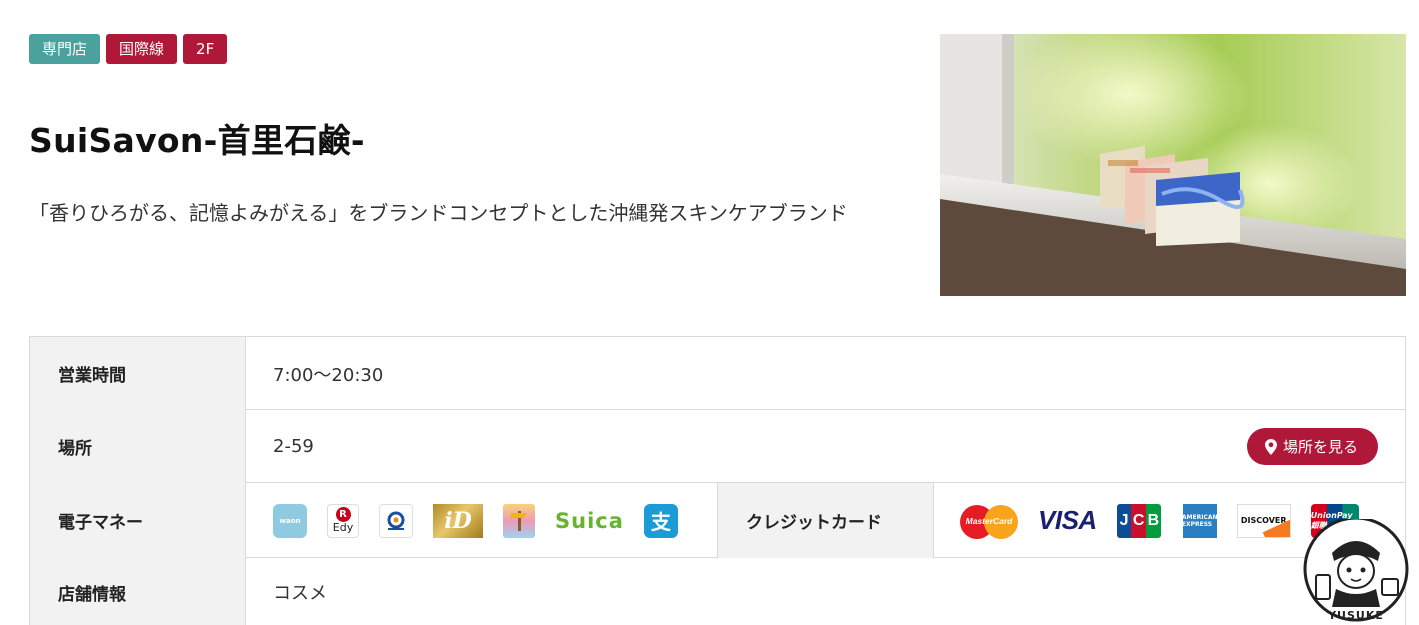 The width and height of the screenshot is (1419, 625). Describe the element at coordinates (1153, 520) in the screenshot. I see `jcb-letter-b: B` at that location.